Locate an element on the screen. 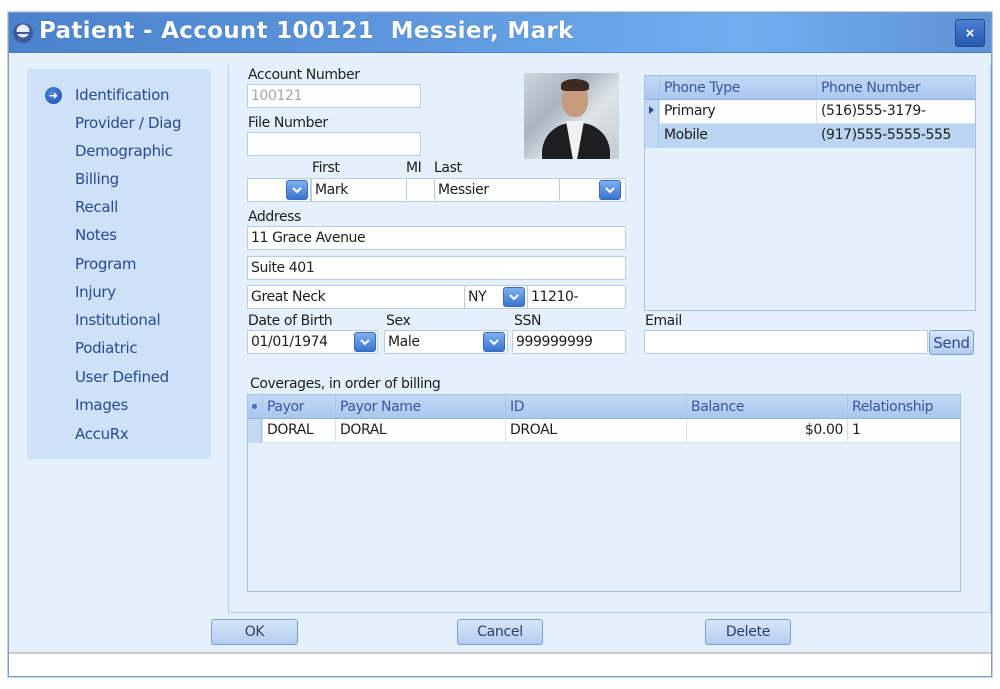  city-field: Great Neck is located at coordinates (356, 297).